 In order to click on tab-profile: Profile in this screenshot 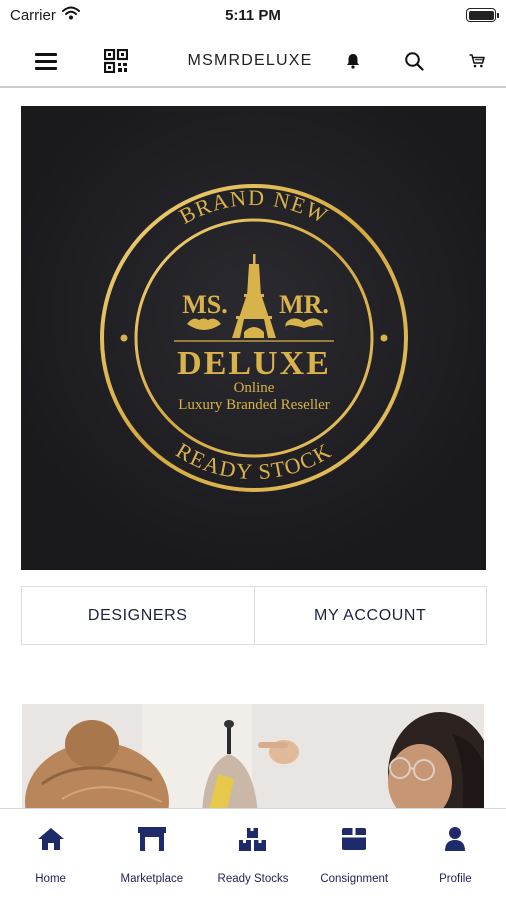, I will do `click(455, 854)`.